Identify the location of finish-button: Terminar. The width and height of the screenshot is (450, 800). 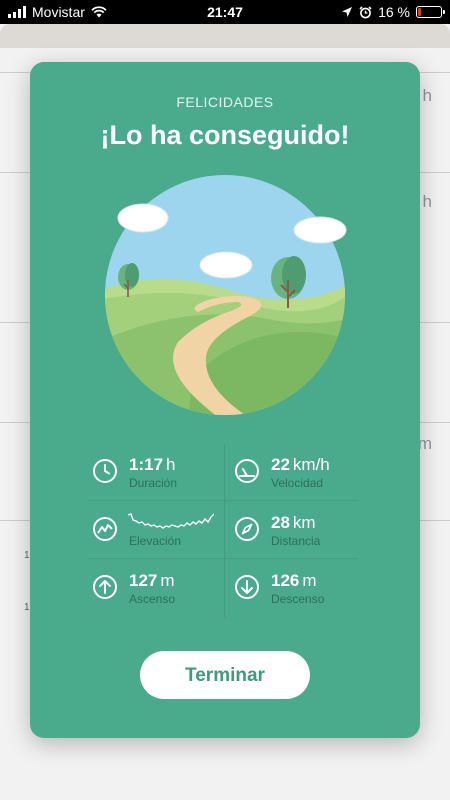
(225, 675).